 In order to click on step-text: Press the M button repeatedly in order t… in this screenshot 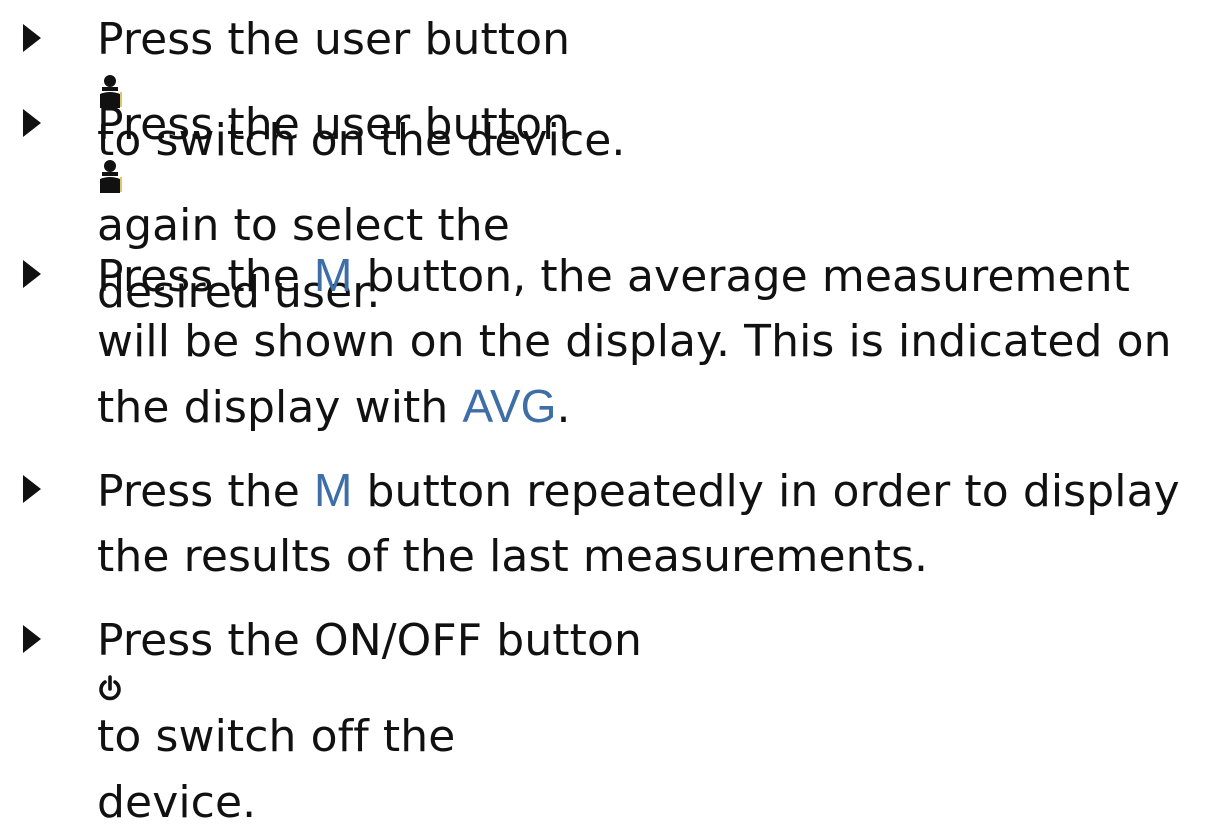, I will do `click(657, 523)`.